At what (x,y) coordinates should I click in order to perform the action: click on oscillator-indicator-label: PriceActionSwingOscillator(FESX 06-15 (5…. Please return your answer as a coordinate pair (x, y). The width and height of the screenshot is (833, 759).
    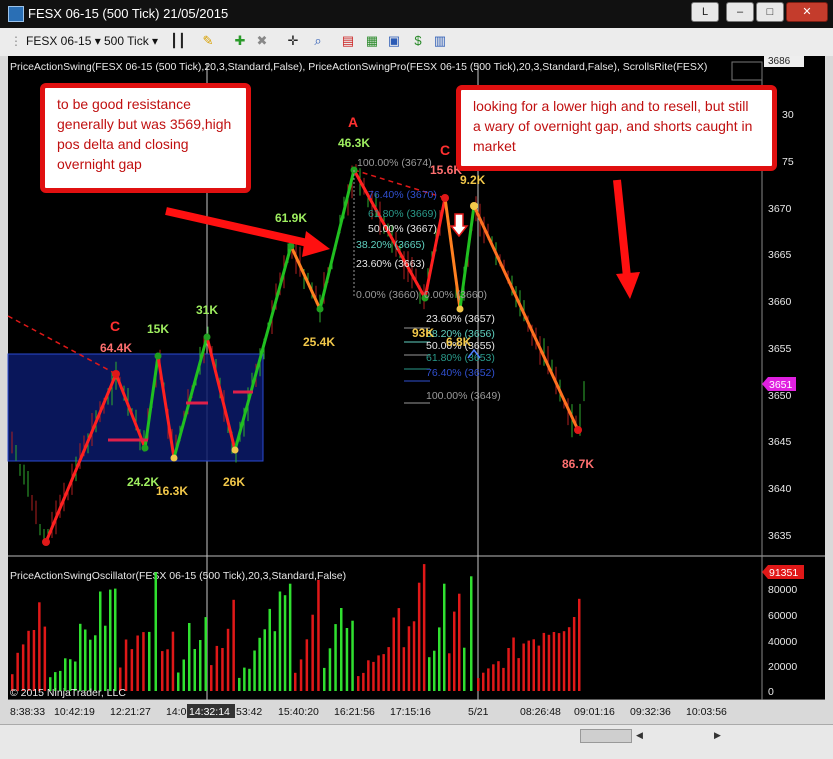
    Looking at the image, I should click on (178, 576).